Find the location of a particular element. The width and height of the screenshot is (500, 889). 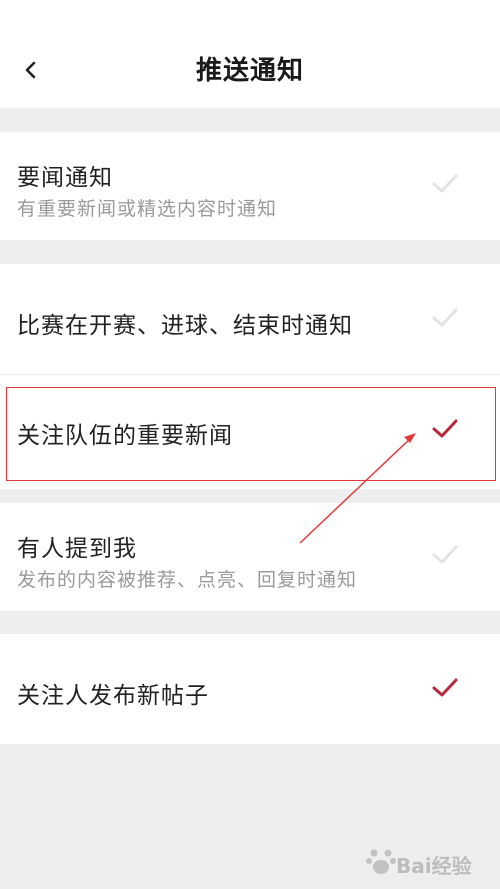

setting-row-match-events: 比赛在开赛、进球、结束时通知 is located at coordinates (250, 319).